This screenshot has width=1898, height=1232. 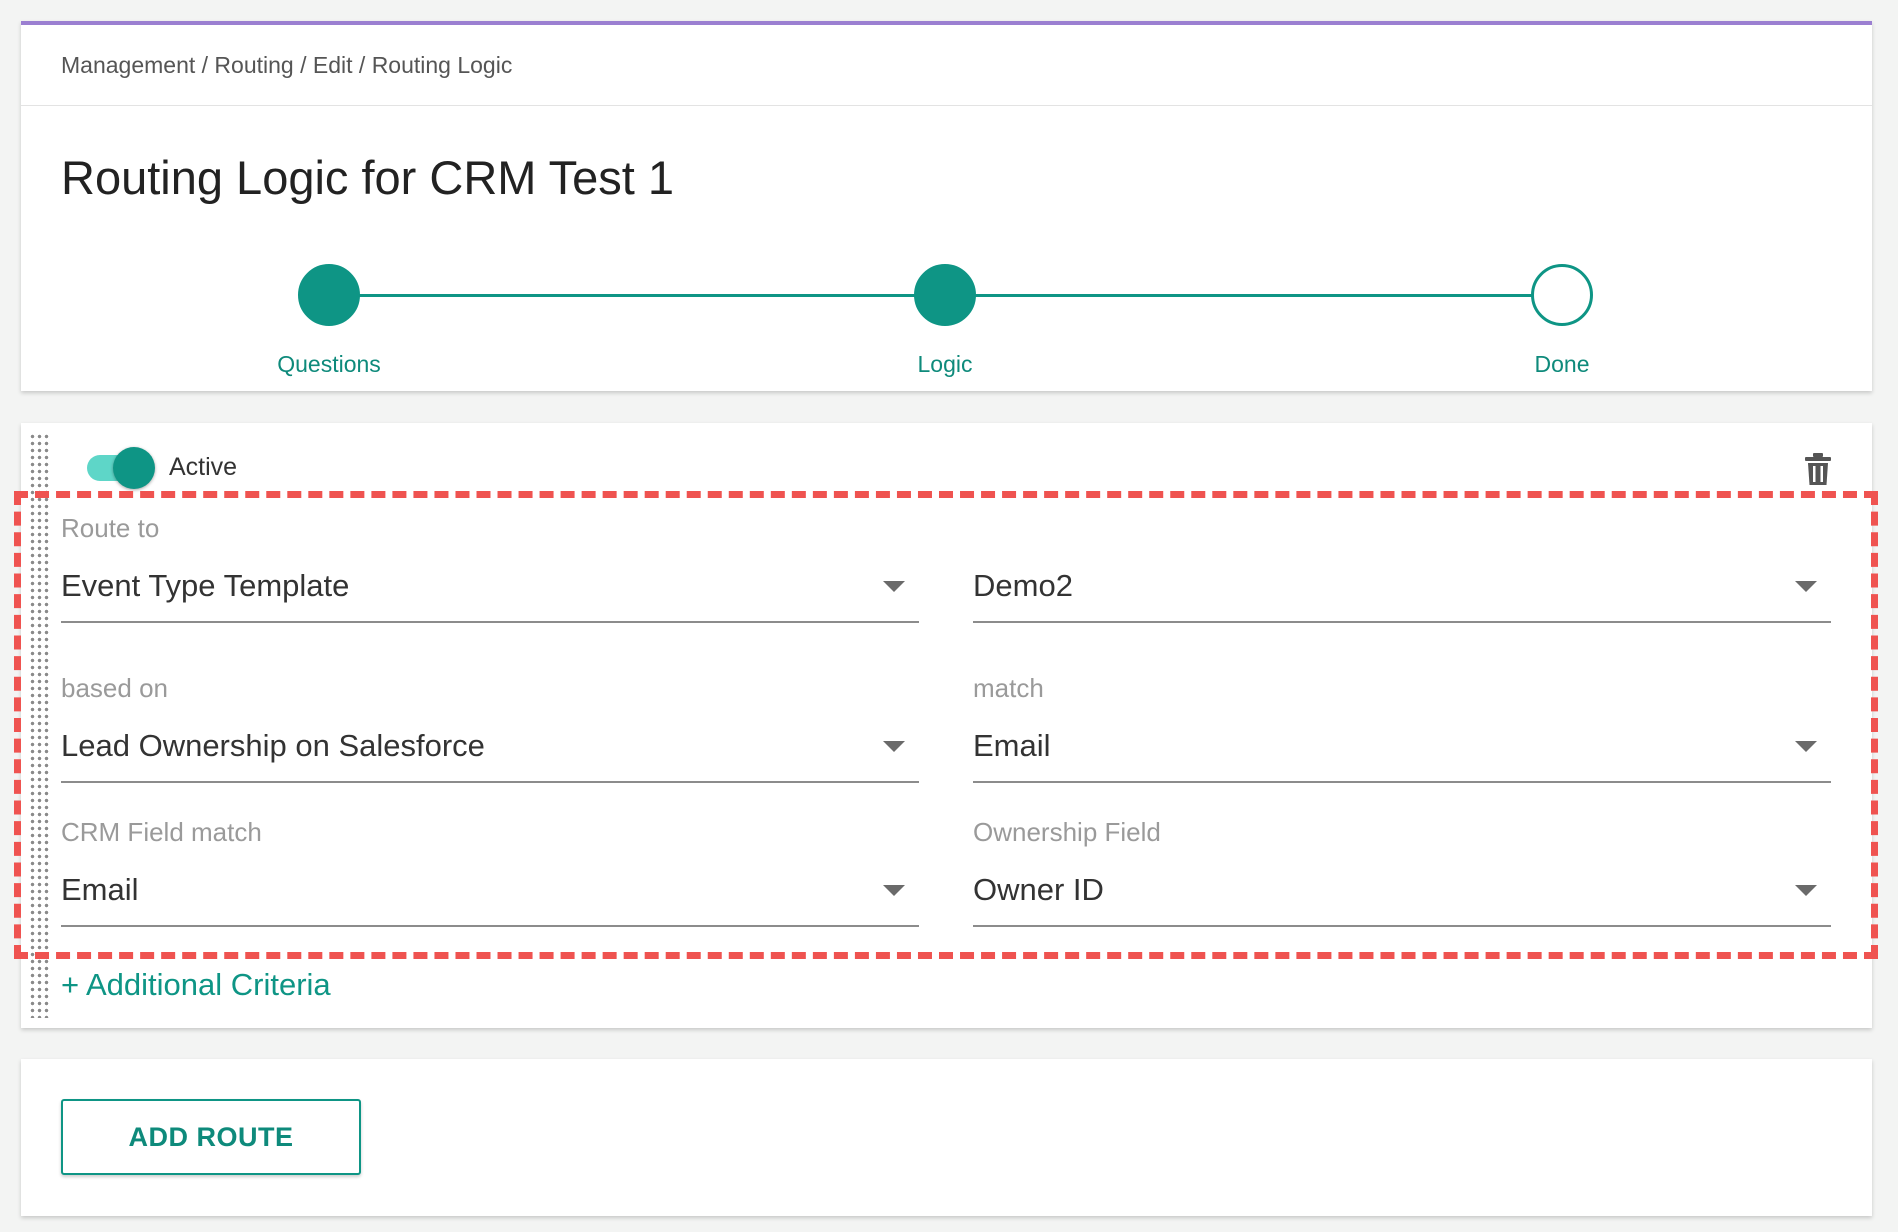 What do you see at coordinates (211, 1137) in the screenshot?
I see `add-route-button: ADD ROUTE` at bounding box center [211, 1137].